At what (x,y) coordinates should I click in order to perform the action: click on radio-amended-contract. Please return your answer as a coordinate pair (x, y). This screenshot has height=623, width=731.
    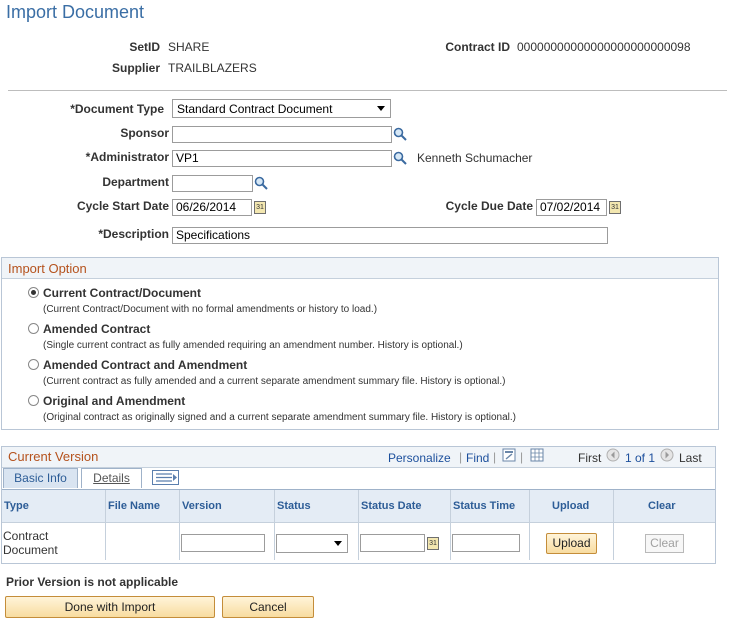
    Looking at the image, I should click on (33, 328).